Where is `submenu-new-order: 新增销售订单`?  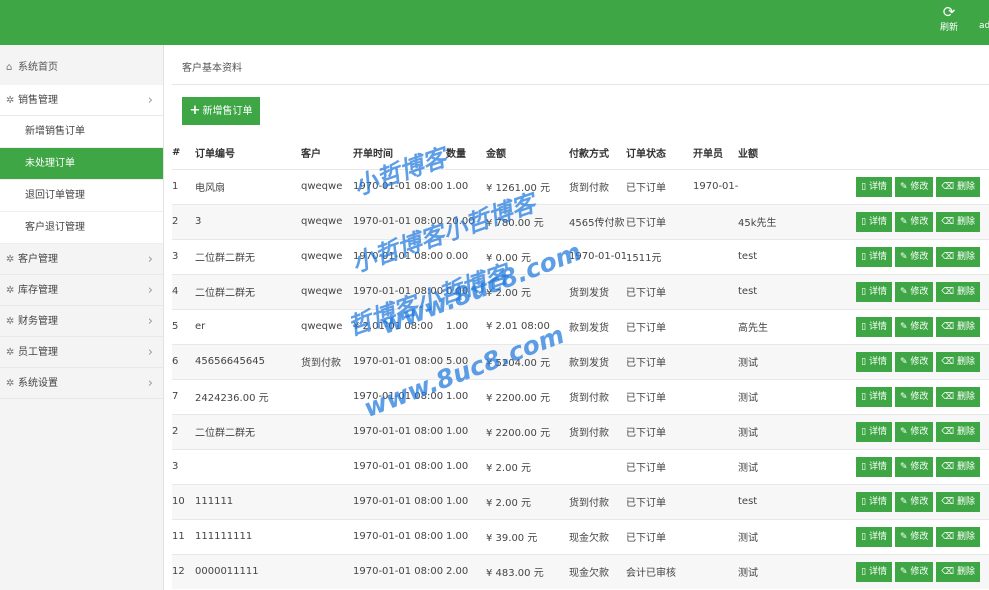
submenu-new-order: 新增销售订单 is located at coordinates (81, 132).